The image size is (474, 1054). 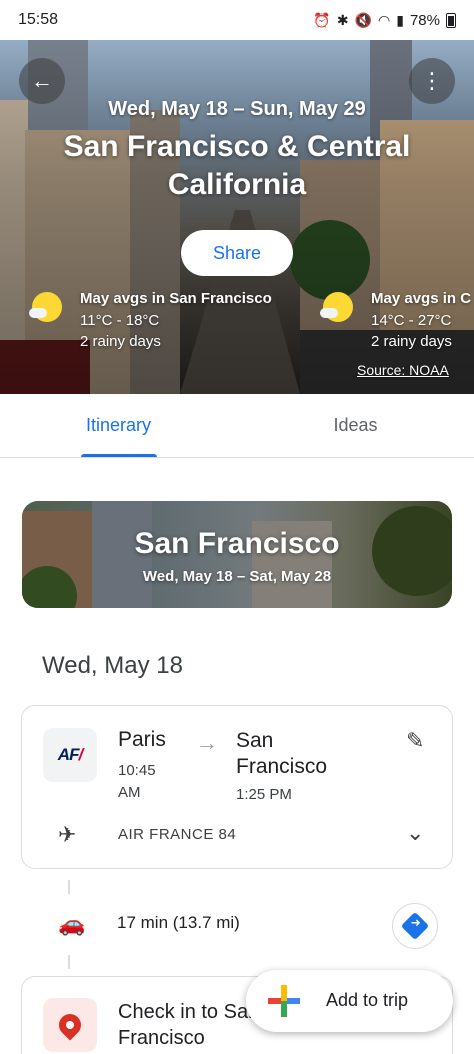 I want to click on mute-icon: 🔇, so click(x=363, y=19).